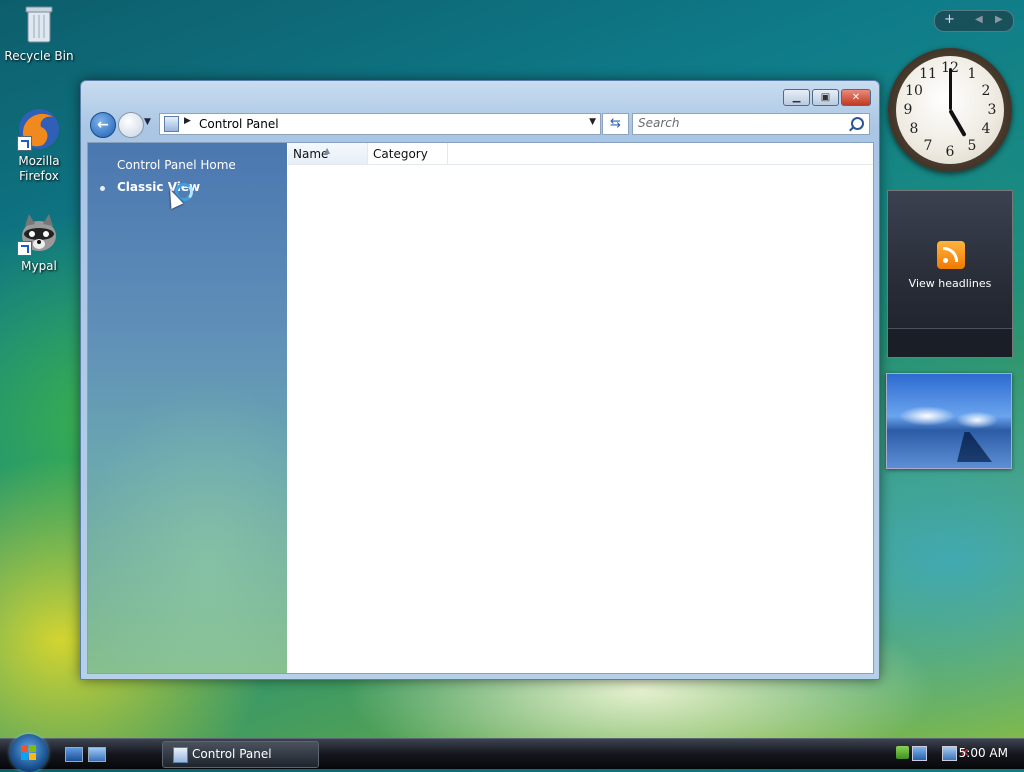 Image resolution: width=1024 pixels, height=772 pixels. I want to click on notification-area: ✕ 5:00 AM, so click(948, 754).